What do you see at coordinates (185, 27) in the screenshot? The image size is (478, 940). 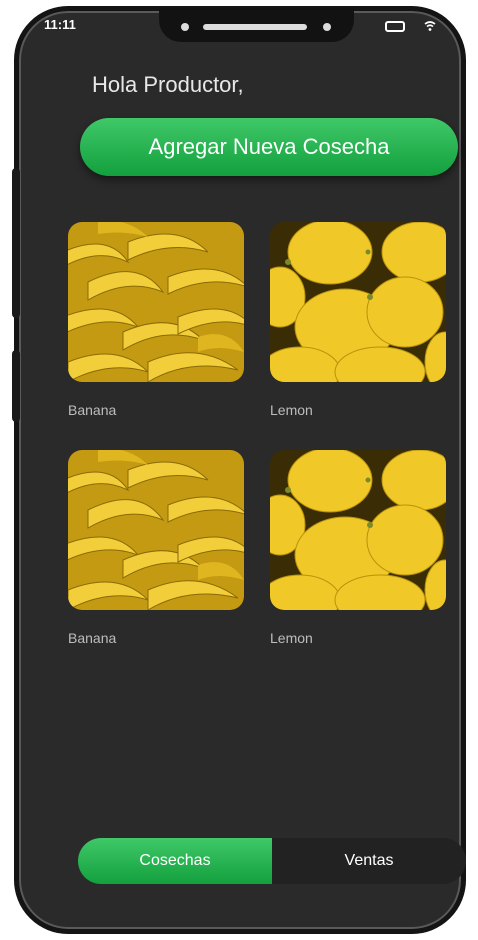 I see `camera-icon` at bounding box center [185, 27].